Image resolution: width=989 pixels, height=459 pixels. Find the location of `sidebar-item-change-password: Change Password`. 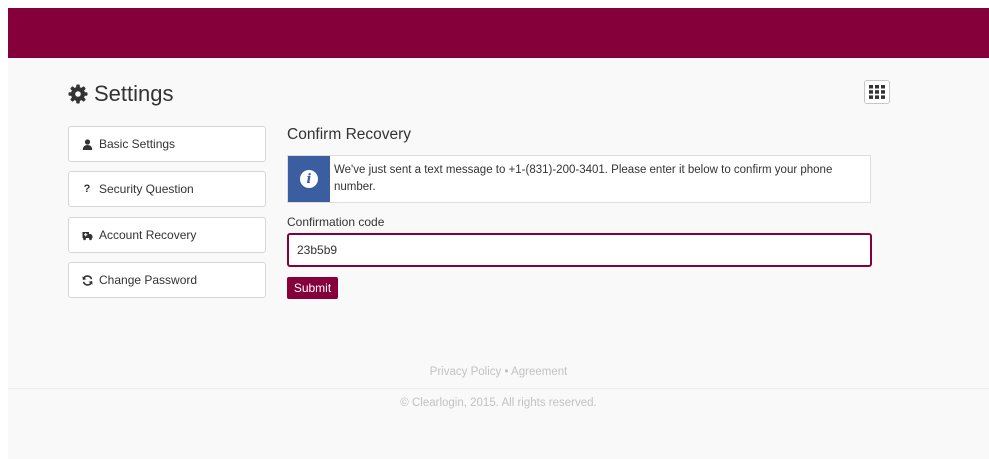

sidebar-item-change-password: Change Password is located at coordinates (167, 280).